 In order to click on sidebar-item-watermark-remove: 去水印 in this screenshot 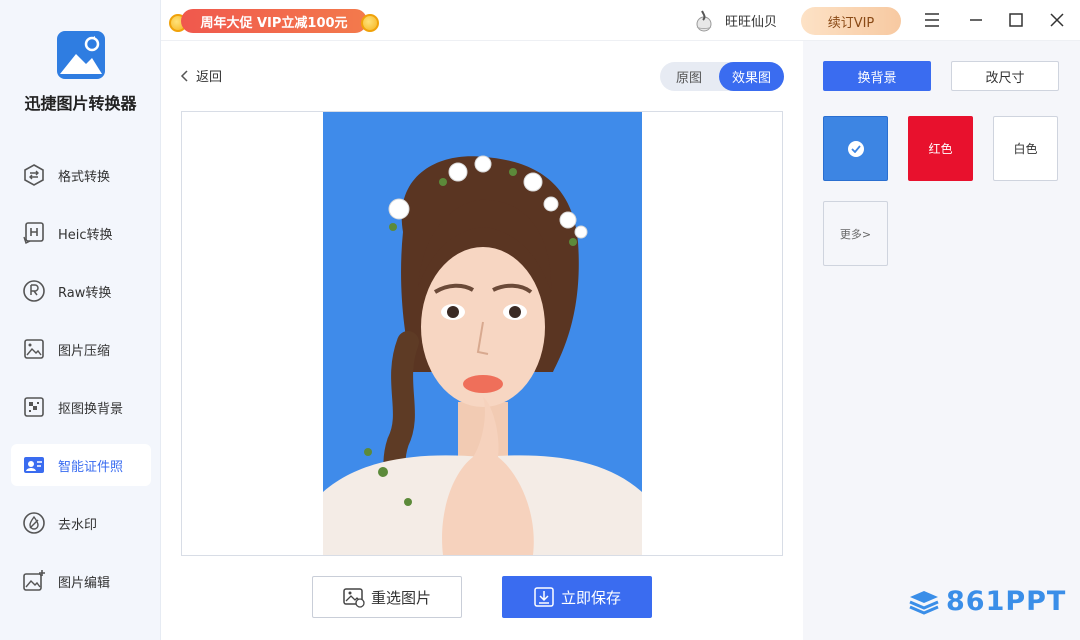, I will do `click(81, 523)`.